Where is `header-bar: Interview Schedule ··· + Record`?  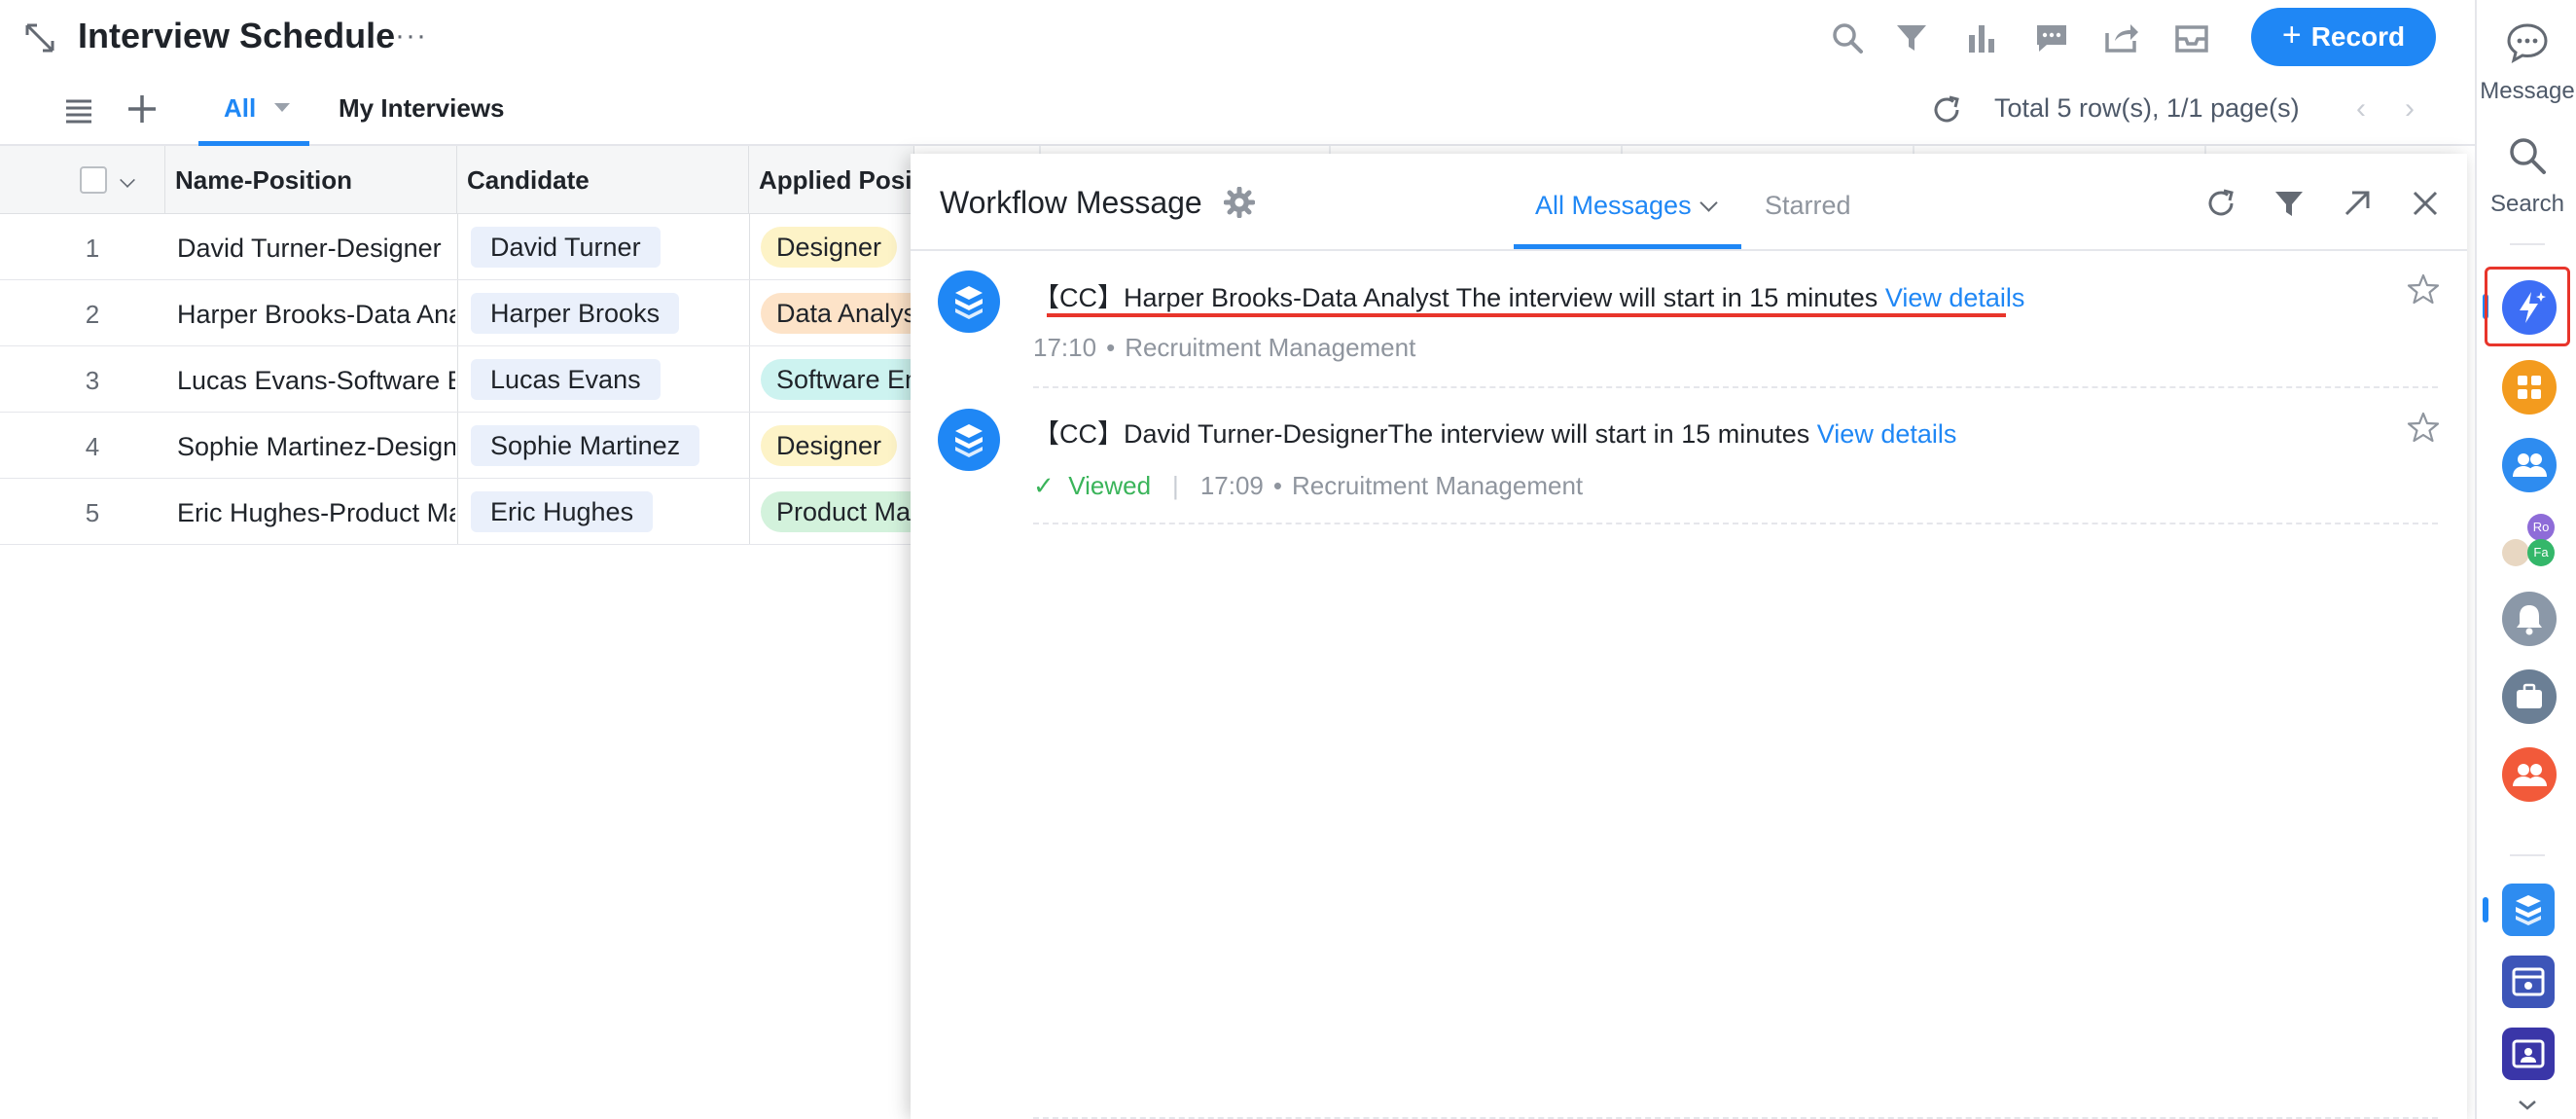 header-bar: Interview Schedule ··· + Record is located at coordinates (1237, 37).